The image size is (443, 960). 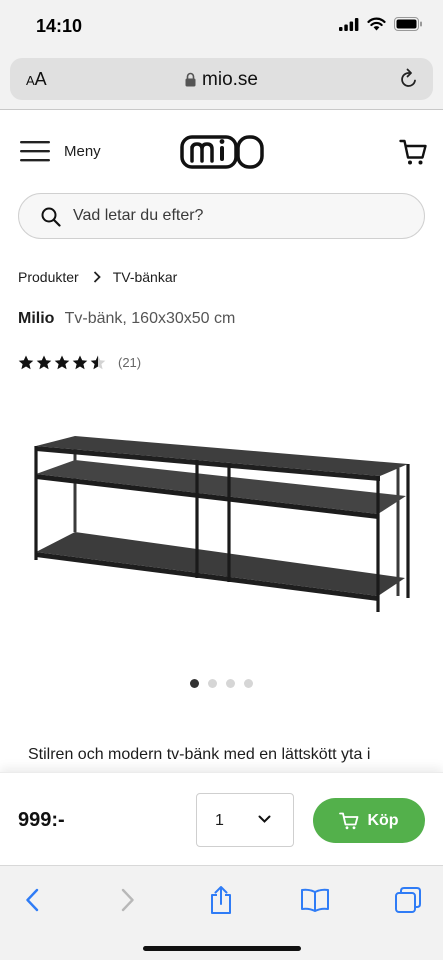 What do you see at coordinates (59, 26) in the screenshot?
I see `status-time: 14:10` at bounding box center [59, 26].